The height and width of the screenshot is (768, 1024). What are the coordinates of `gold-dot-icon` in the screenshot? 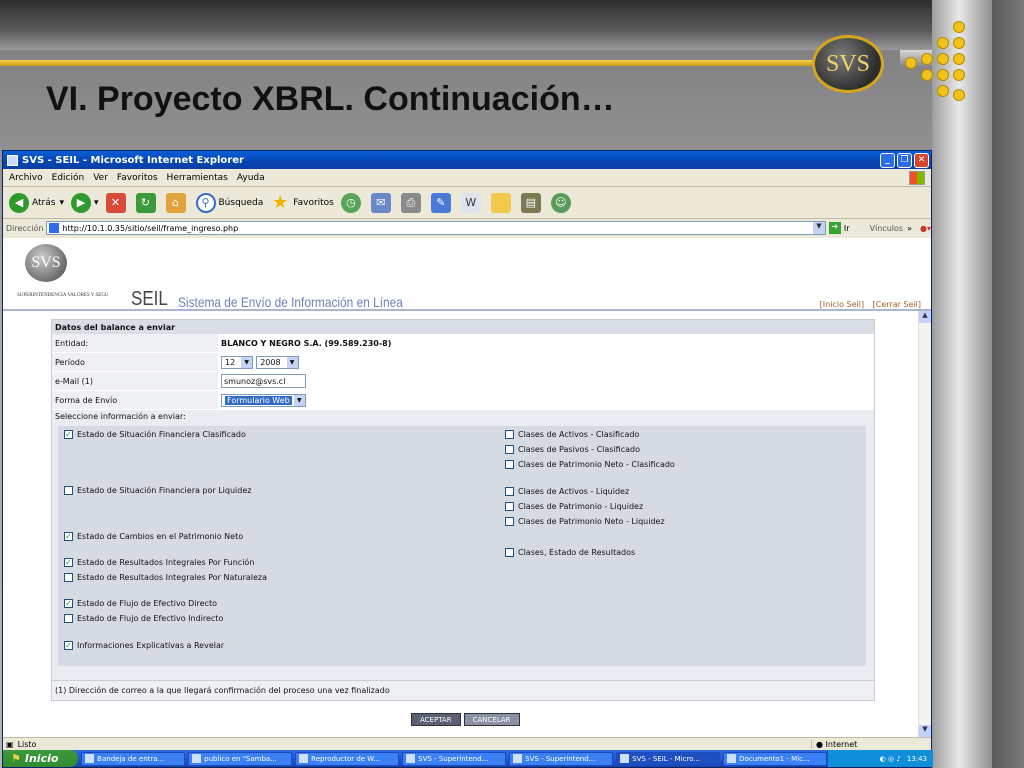 It's located at (927, 59).